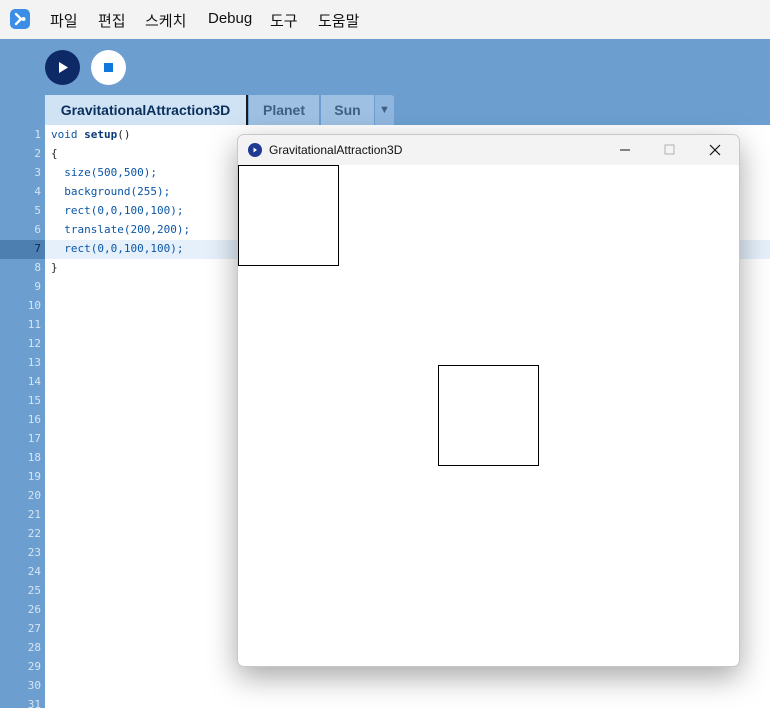 The width and height of the screenshot is (770, 711). Describe the element at coordinates (34, 362) in the screenshot. I see `line-number: 13` at that location.